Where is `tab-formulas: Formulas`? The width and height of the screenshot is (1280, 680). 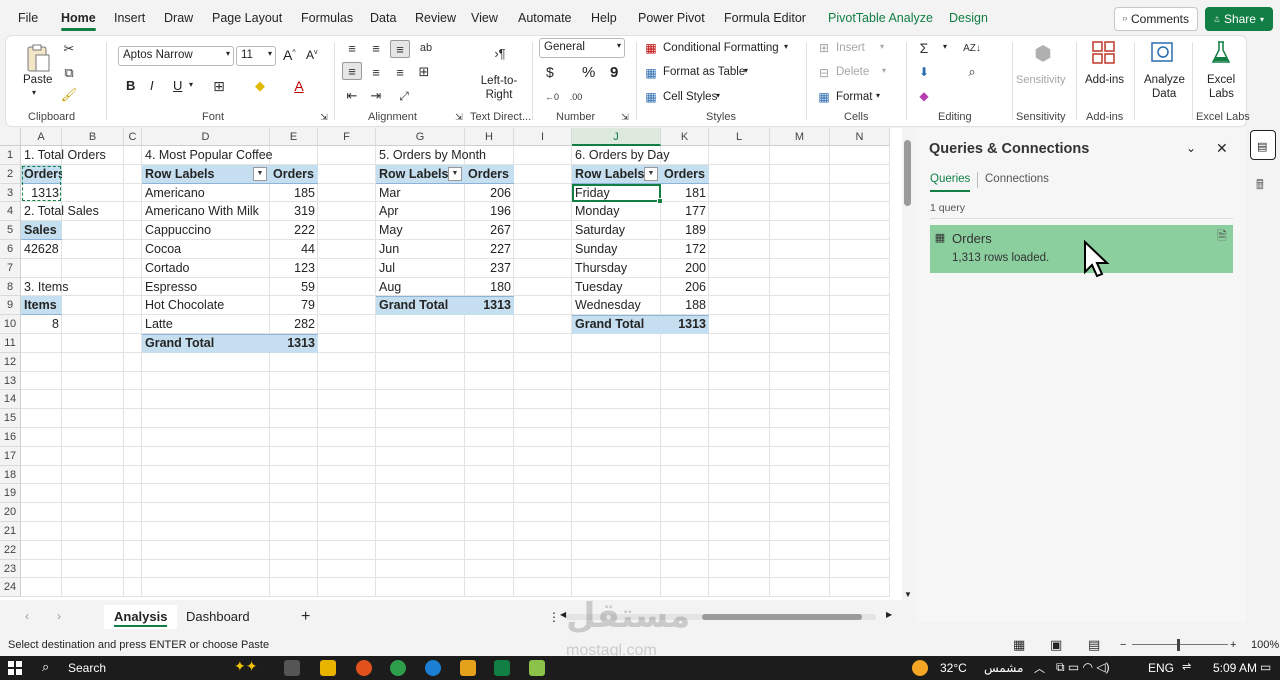 tab-formulas: Formulas is located at coordinates (327, 18).